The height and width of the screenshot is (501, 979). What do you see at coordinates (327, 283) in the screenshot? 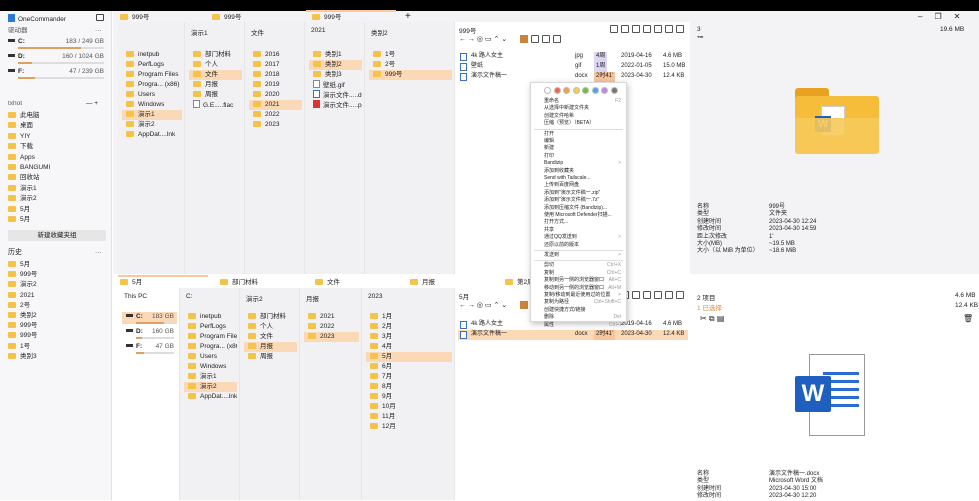
I see `tab: 文件` at bounding box center [327, 283].